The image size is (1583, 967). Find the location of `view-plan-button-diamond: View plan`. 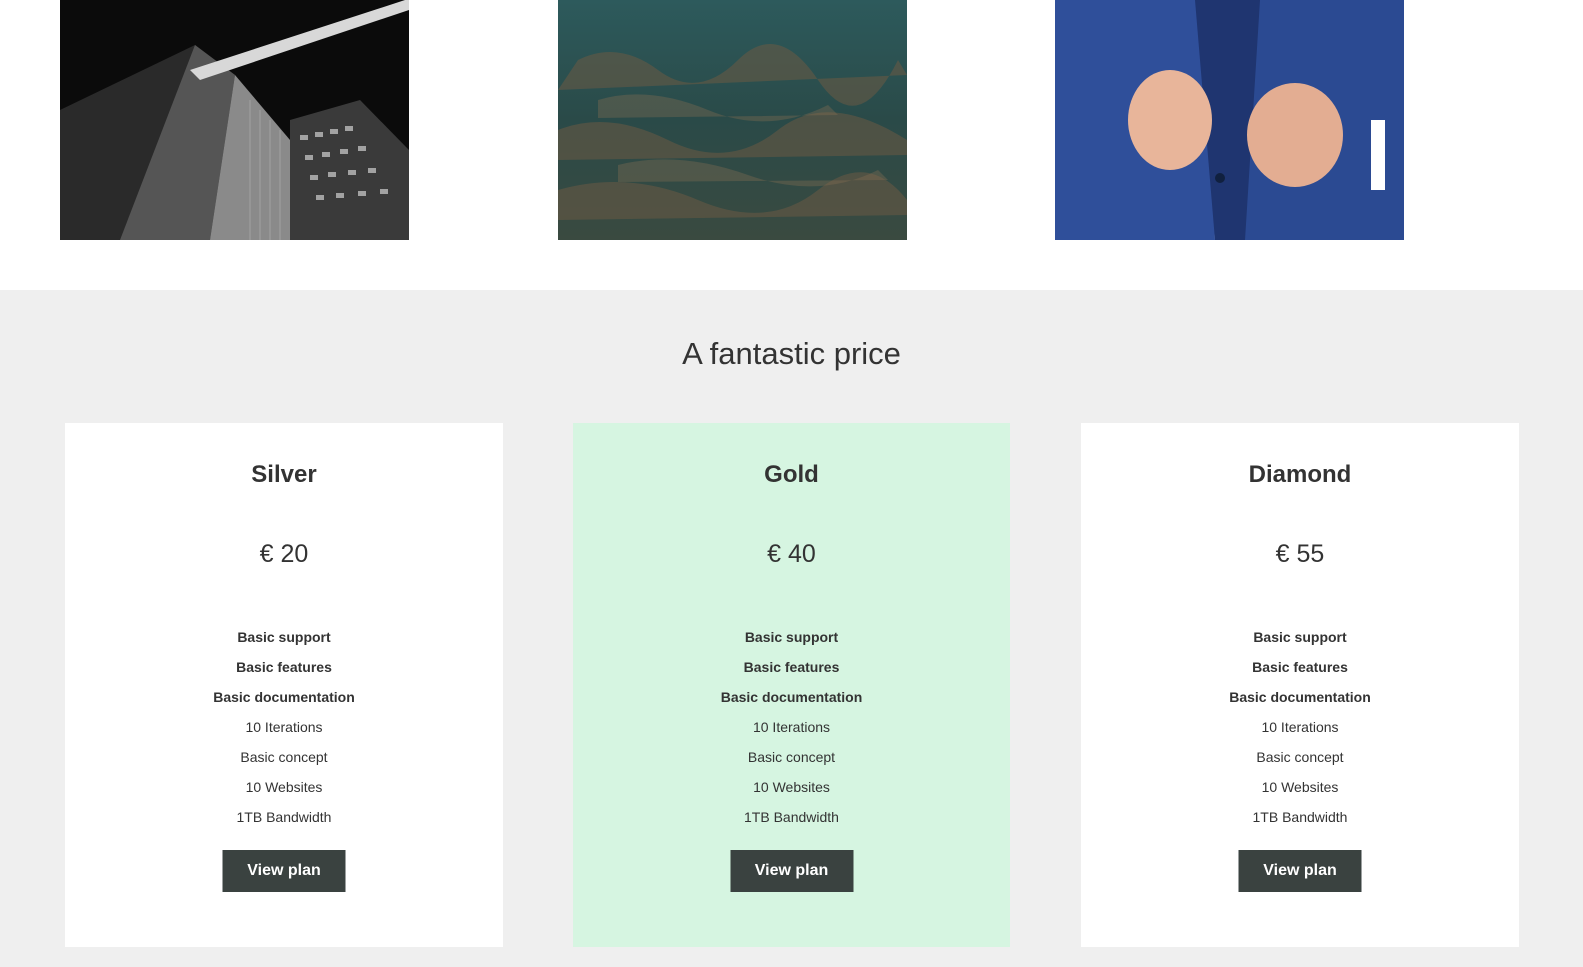

view-plan-button-diamond: View plan is located at coordinates (1300, 871).